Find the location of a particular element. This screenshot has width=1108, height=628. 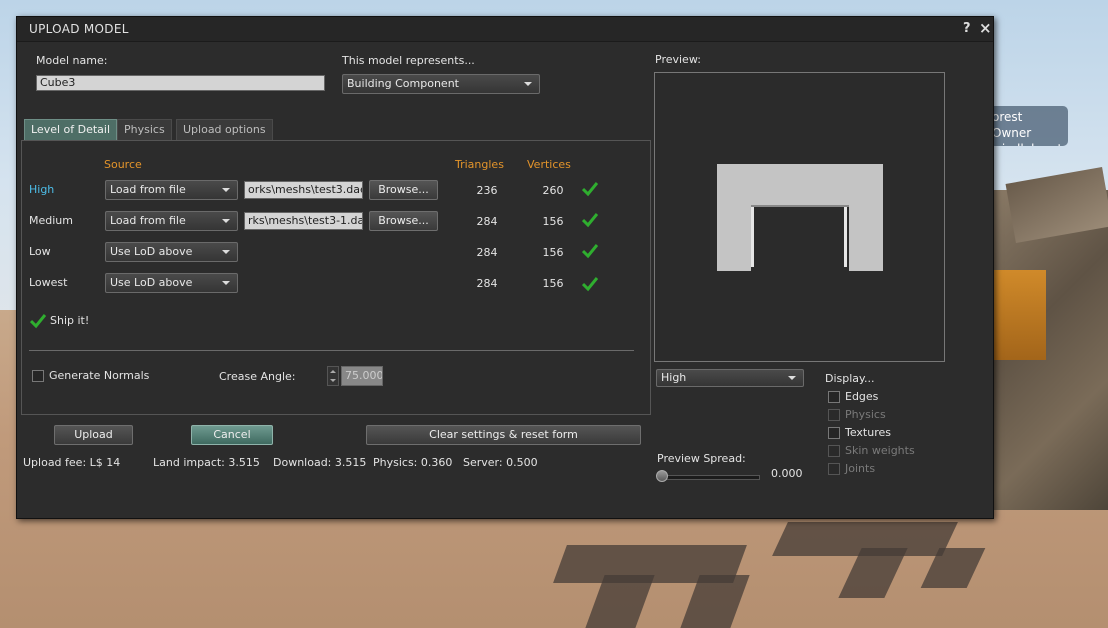

vertices-value-lowest: 156 is located at coordinates (553, 283).